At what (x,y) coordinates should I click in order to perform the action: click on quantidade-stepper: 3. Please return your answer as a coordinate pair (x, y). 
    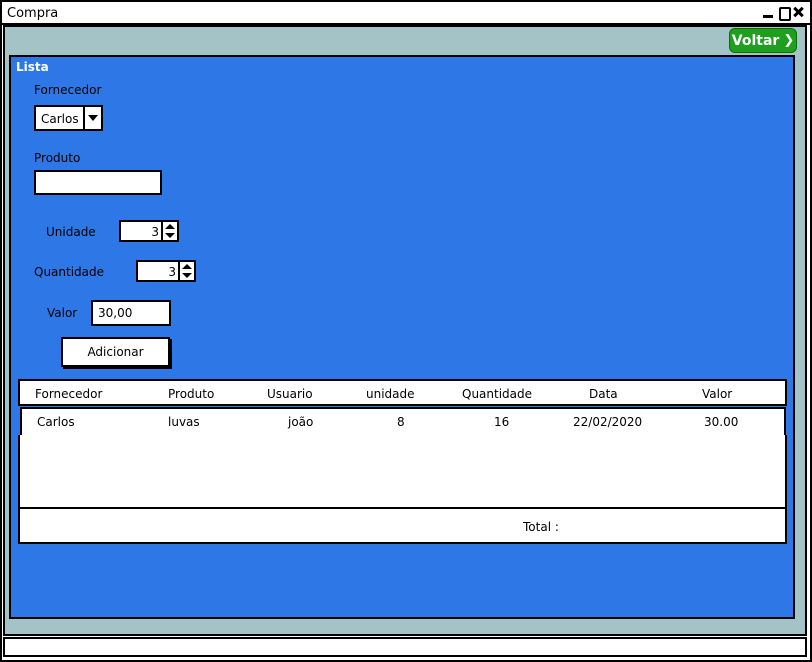
    Looking at the image, I should click on (166, 271).